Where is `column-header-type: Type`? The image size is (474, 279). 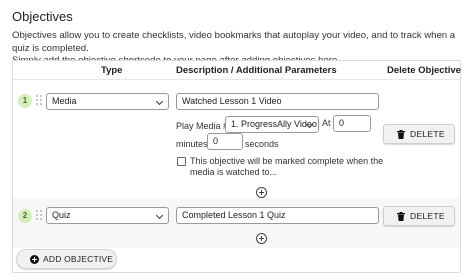 column-header-type: Type is located at coordinates (112, 70).